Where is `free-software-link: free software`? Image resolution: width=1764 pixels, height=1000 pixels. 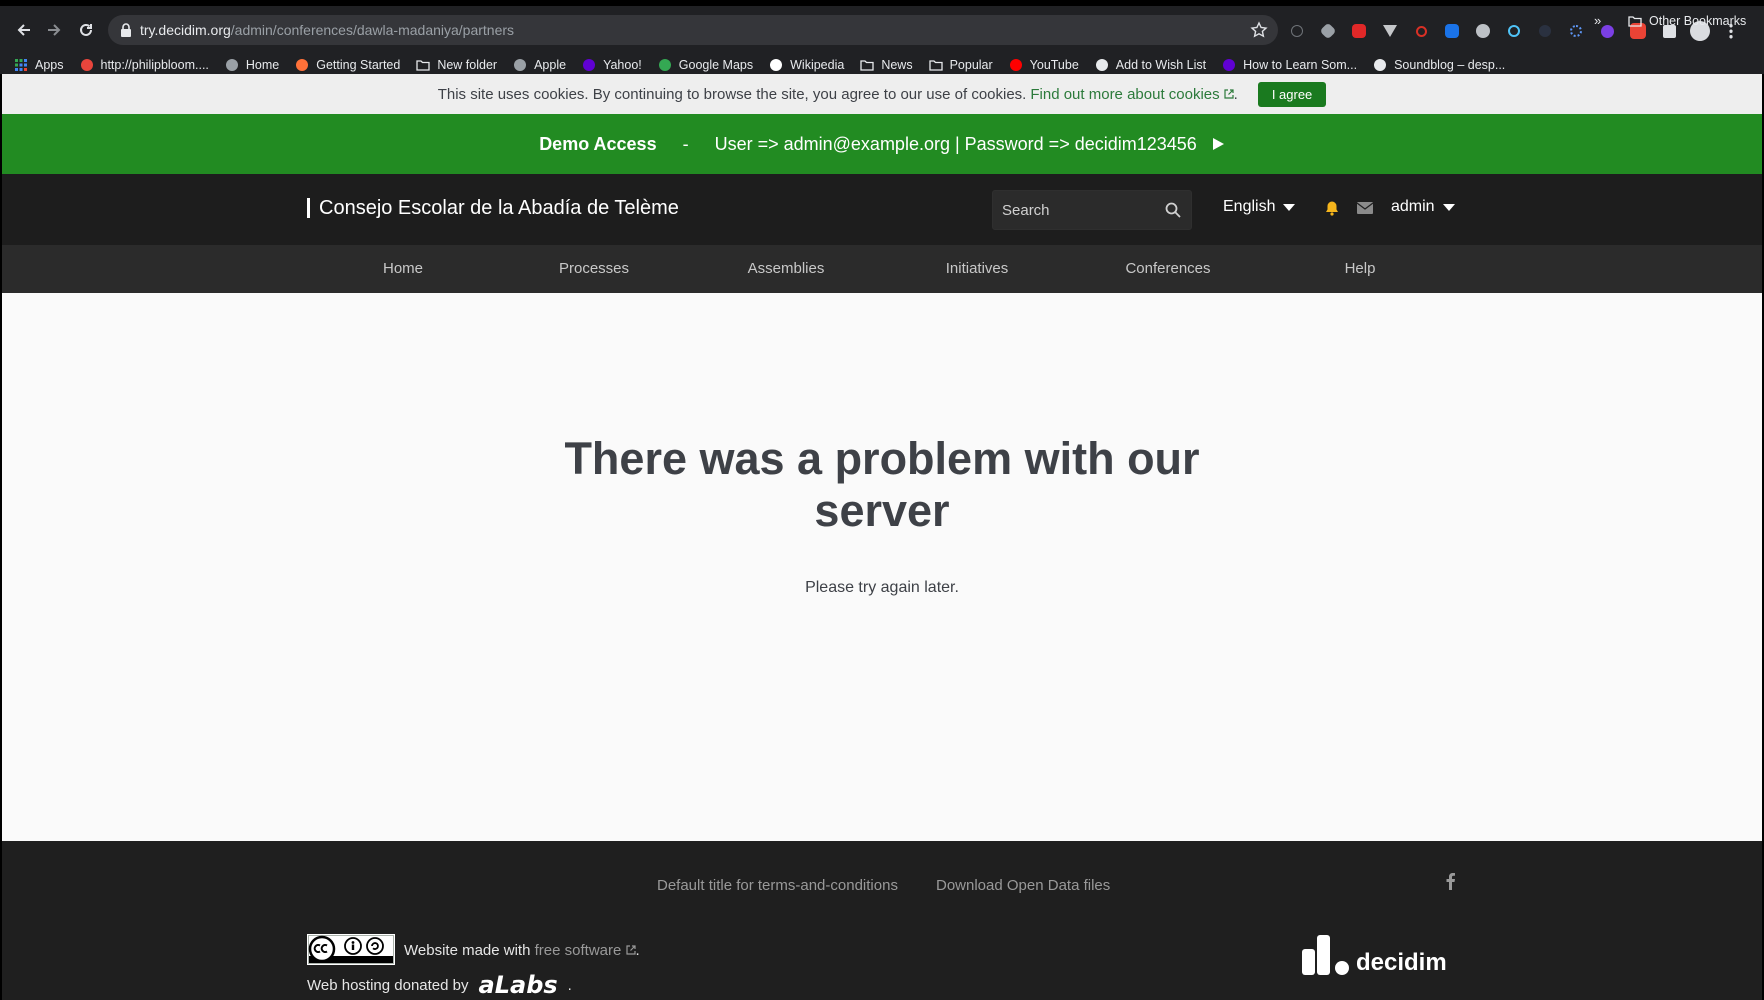
free-software-link: free software is located at coordinates (585, 950).